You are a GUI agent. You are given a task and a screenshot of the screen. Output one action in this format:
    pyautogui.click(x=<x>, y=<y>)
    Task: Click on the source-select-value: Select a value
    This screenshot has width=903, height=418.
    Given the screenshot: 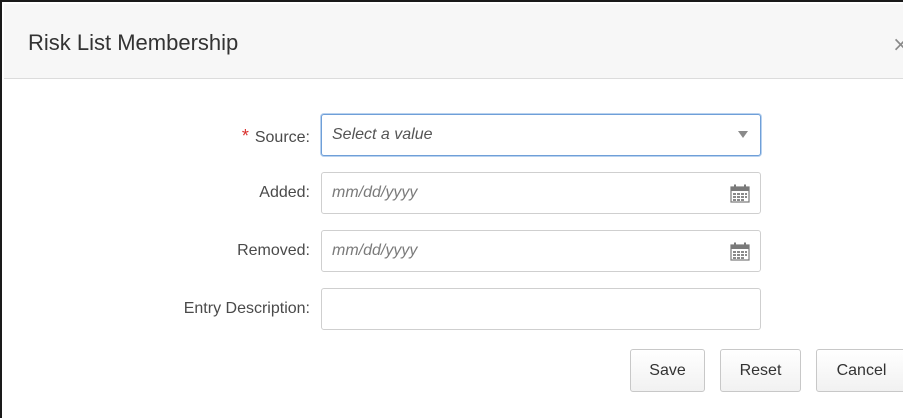 What is the action you would take?
    pyautogui.click(x=382, y=134)
    